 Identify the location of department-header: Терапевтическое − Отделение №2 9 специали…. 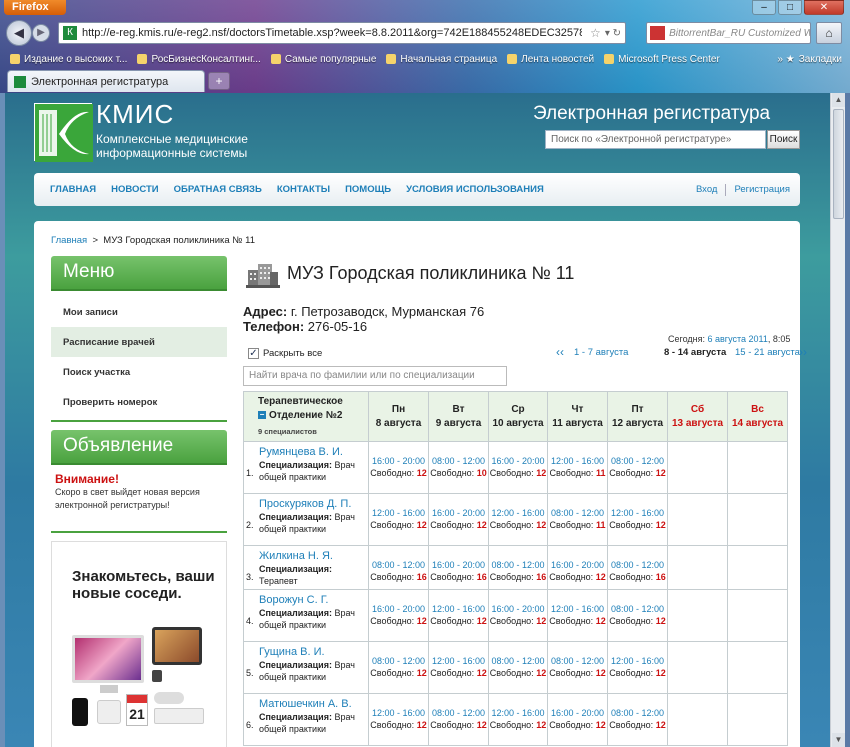
(306, 416).